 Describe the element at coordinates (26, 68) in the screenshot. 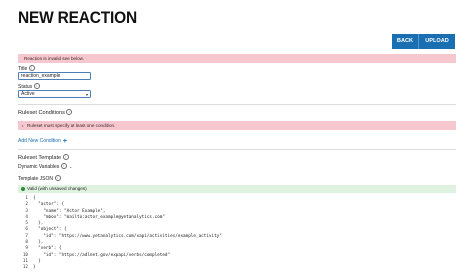

I see `title-label: Title i` at that location.